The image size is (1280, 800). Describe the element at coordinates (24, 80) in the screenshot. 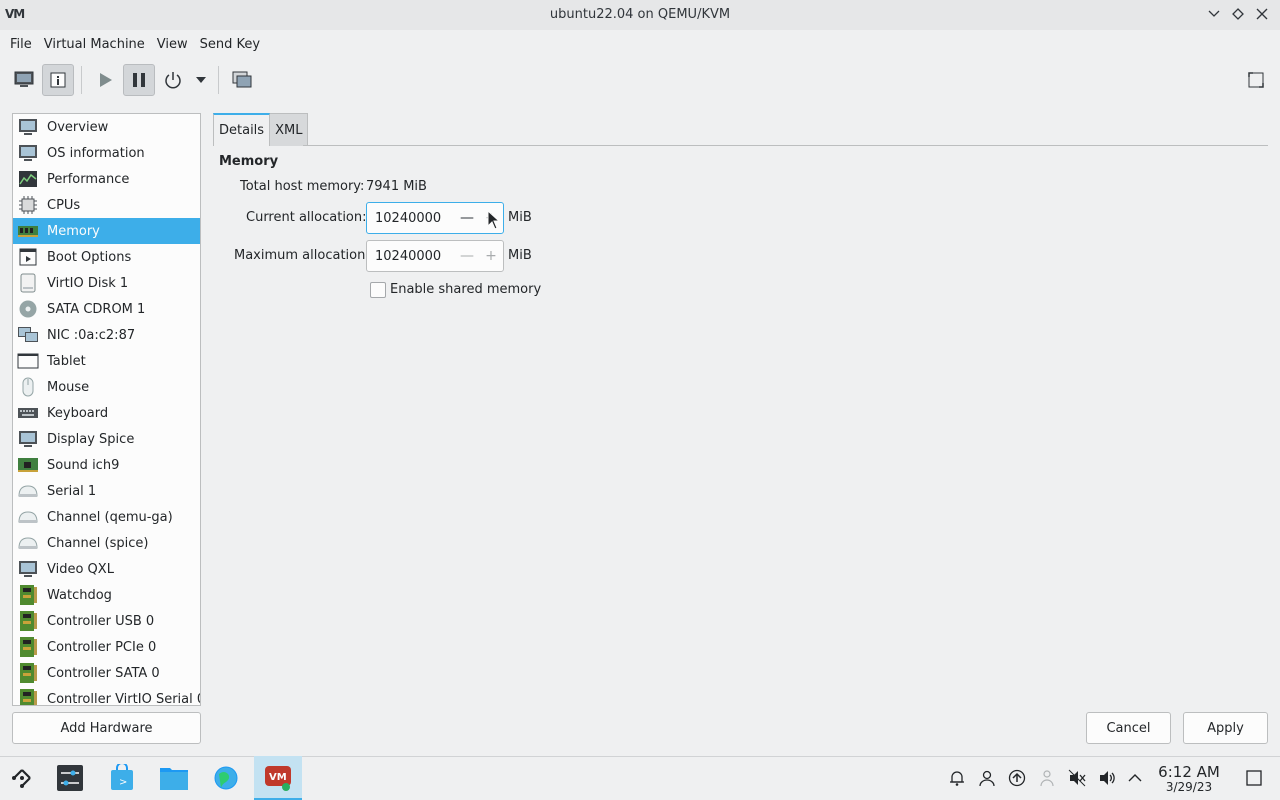

I see `monitor-icon` at that location.